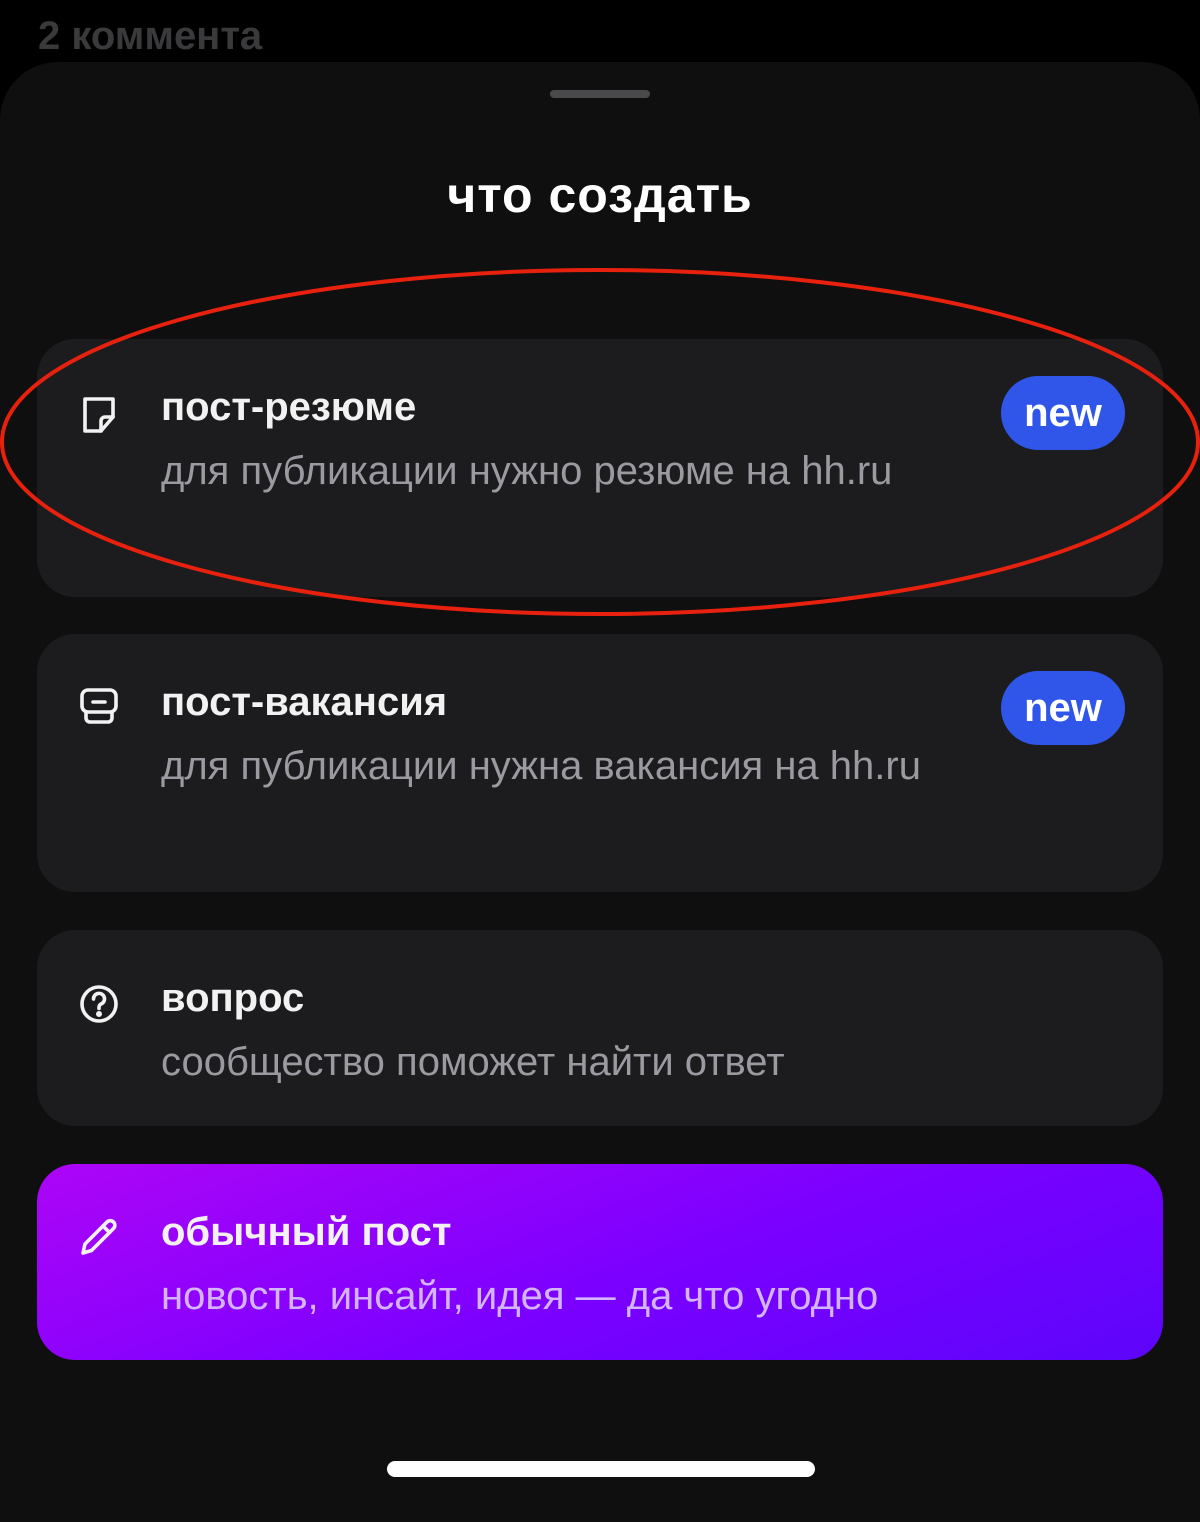  Describe the element at coordinates (520, 1296) in the screenshot. I see `option-subtitle: новость, инсайт, идея — да что угодно` at that location.